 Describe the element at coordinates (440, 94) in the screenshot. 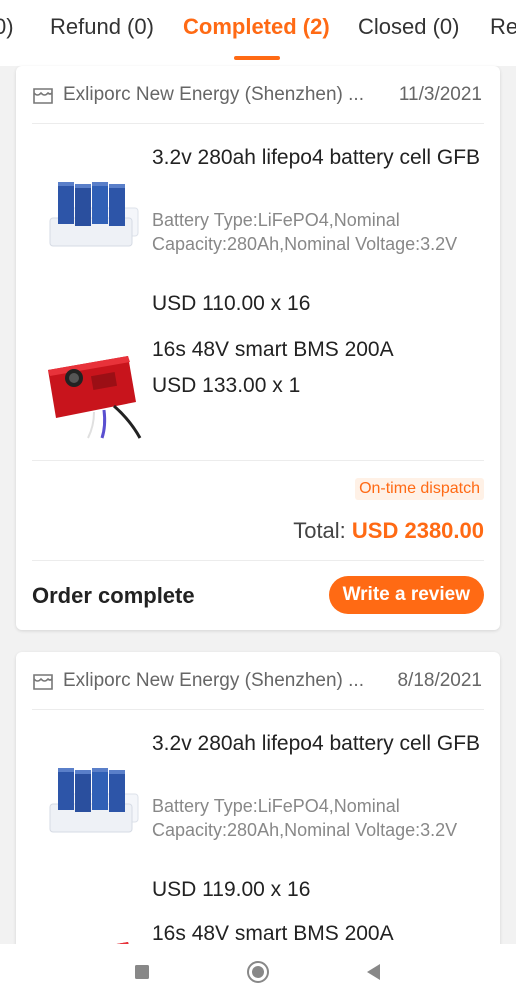

I see `order-date: 11/3/2021` at that location.